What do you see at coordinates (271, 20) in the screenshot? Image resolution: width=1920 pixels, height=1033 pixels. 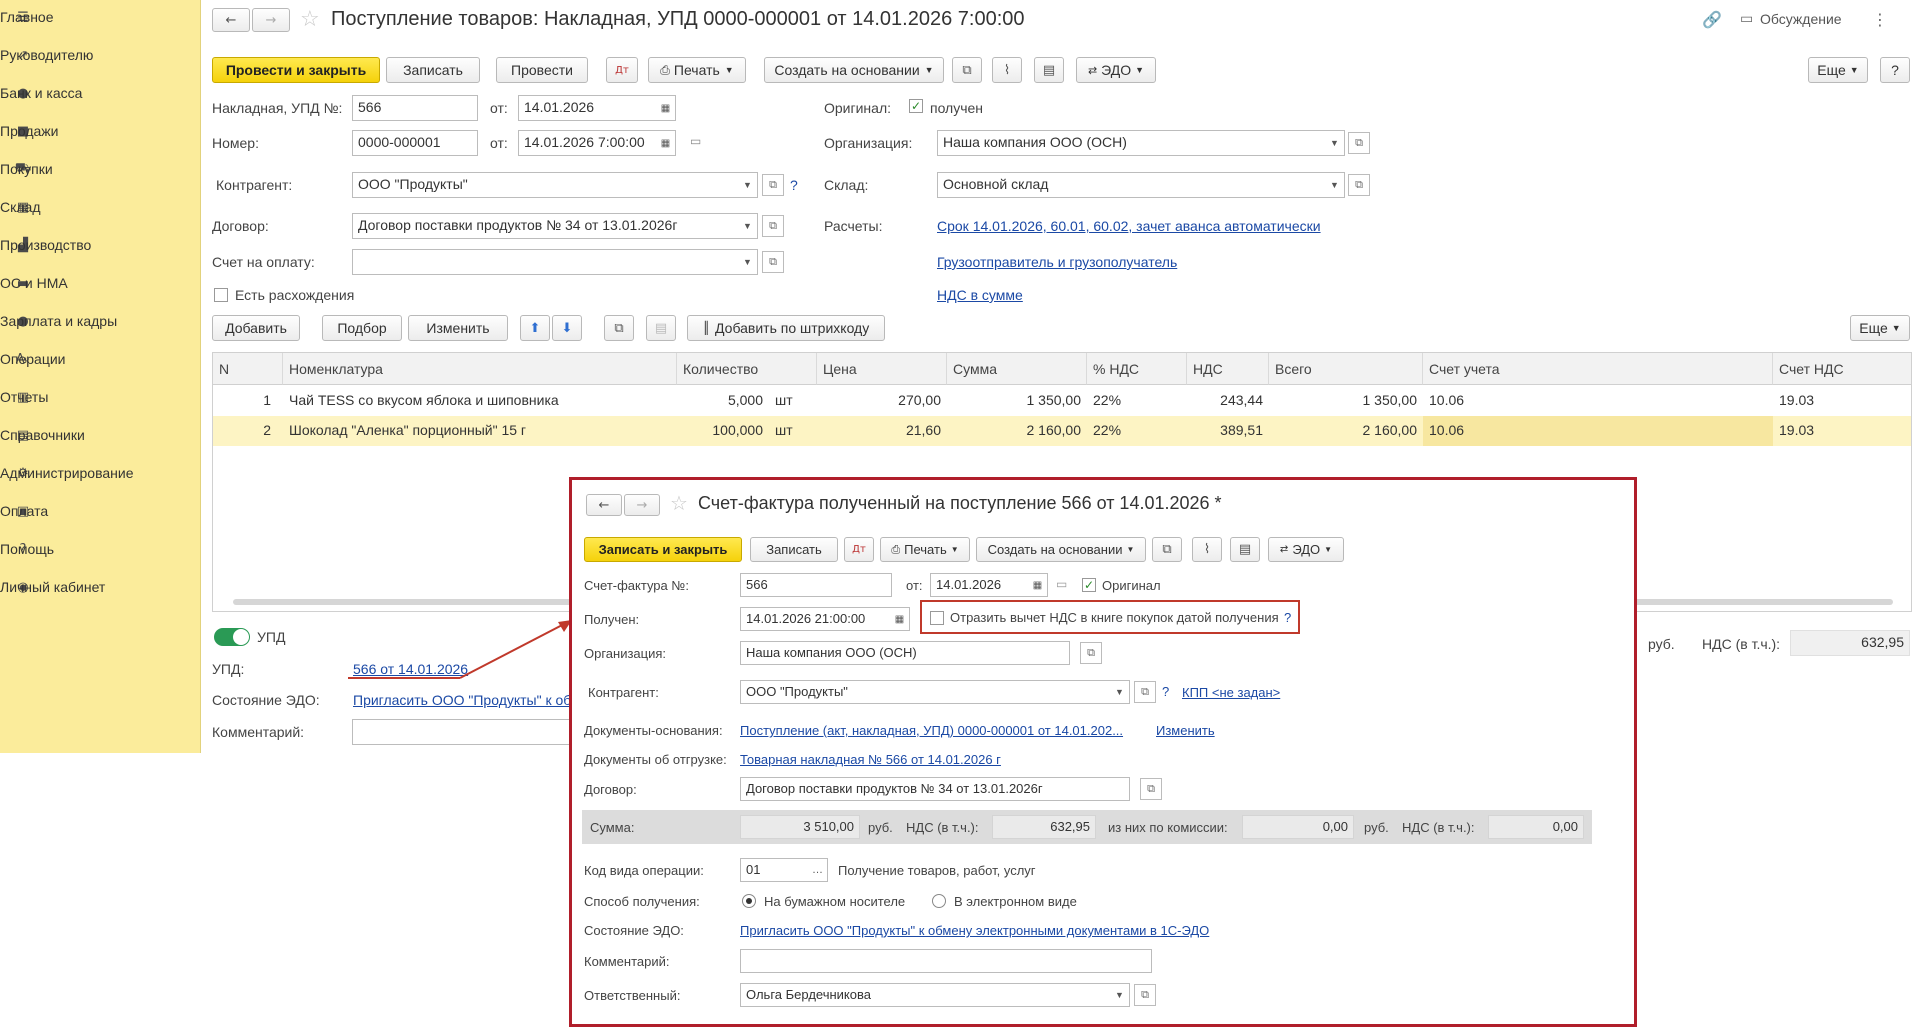 I see `forward-button: →` at bounding box center [271, 20].